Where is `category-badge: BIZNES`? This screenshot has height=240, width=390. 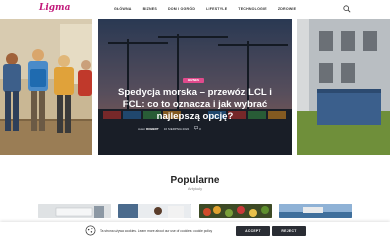 category-badge: BIZNES is located at coordinates (193, 80).